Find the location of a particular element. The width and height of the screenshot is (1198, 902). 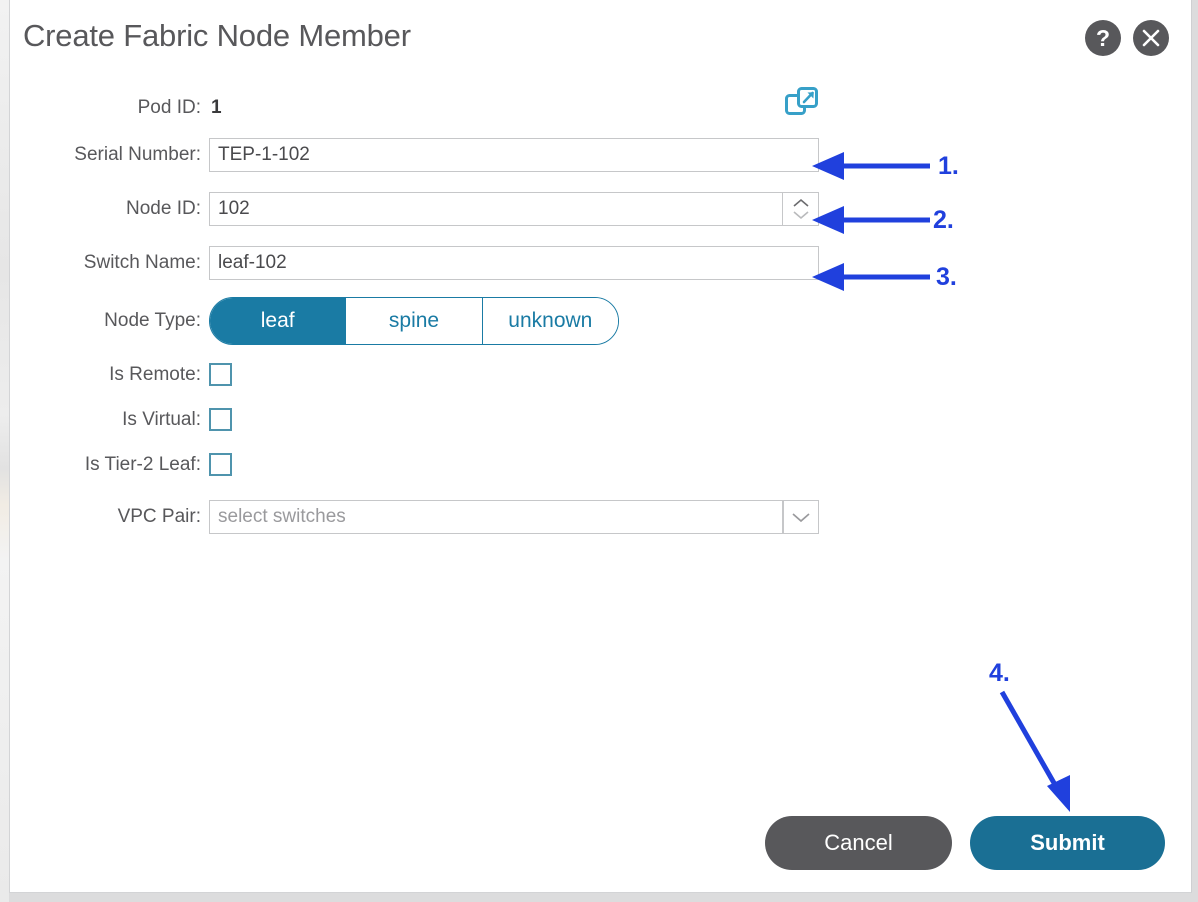

serial-number-control: TEP-1-102 is located at coordinates (514, 155).